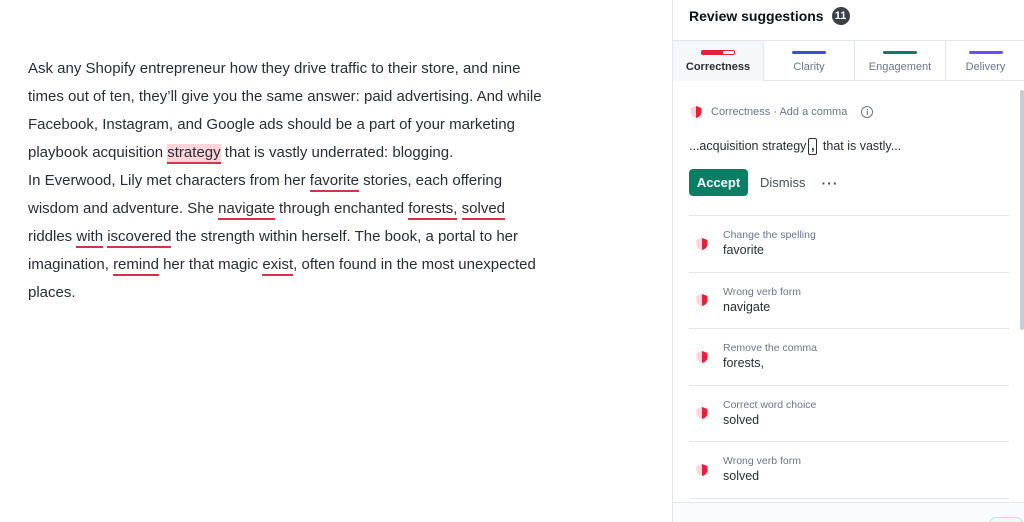 The image size is (1024, 522). What do you see at coordinates (194, 154) in the screenshot?
I see `flagged-word-strategy: strategy` at bounding box center [194, 154].